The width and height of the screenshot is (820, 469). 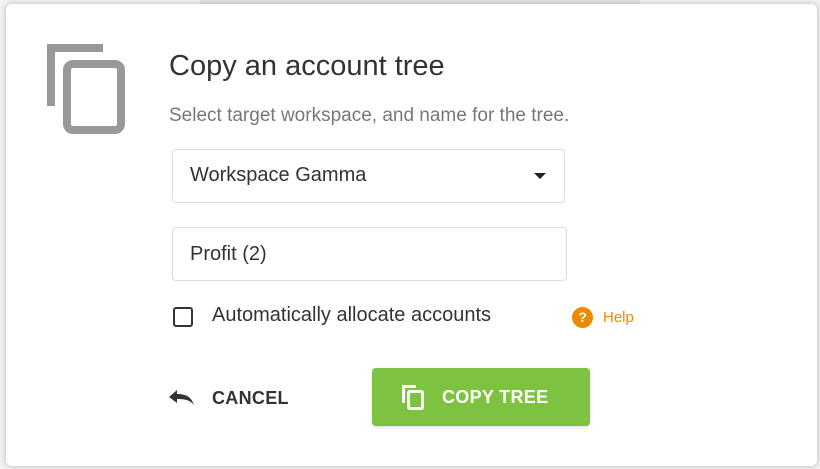 What do you see at coordinates (250, 397) in the screenshot?
I see `cancel-label: CANCEL` at bounding box center [250, 397].